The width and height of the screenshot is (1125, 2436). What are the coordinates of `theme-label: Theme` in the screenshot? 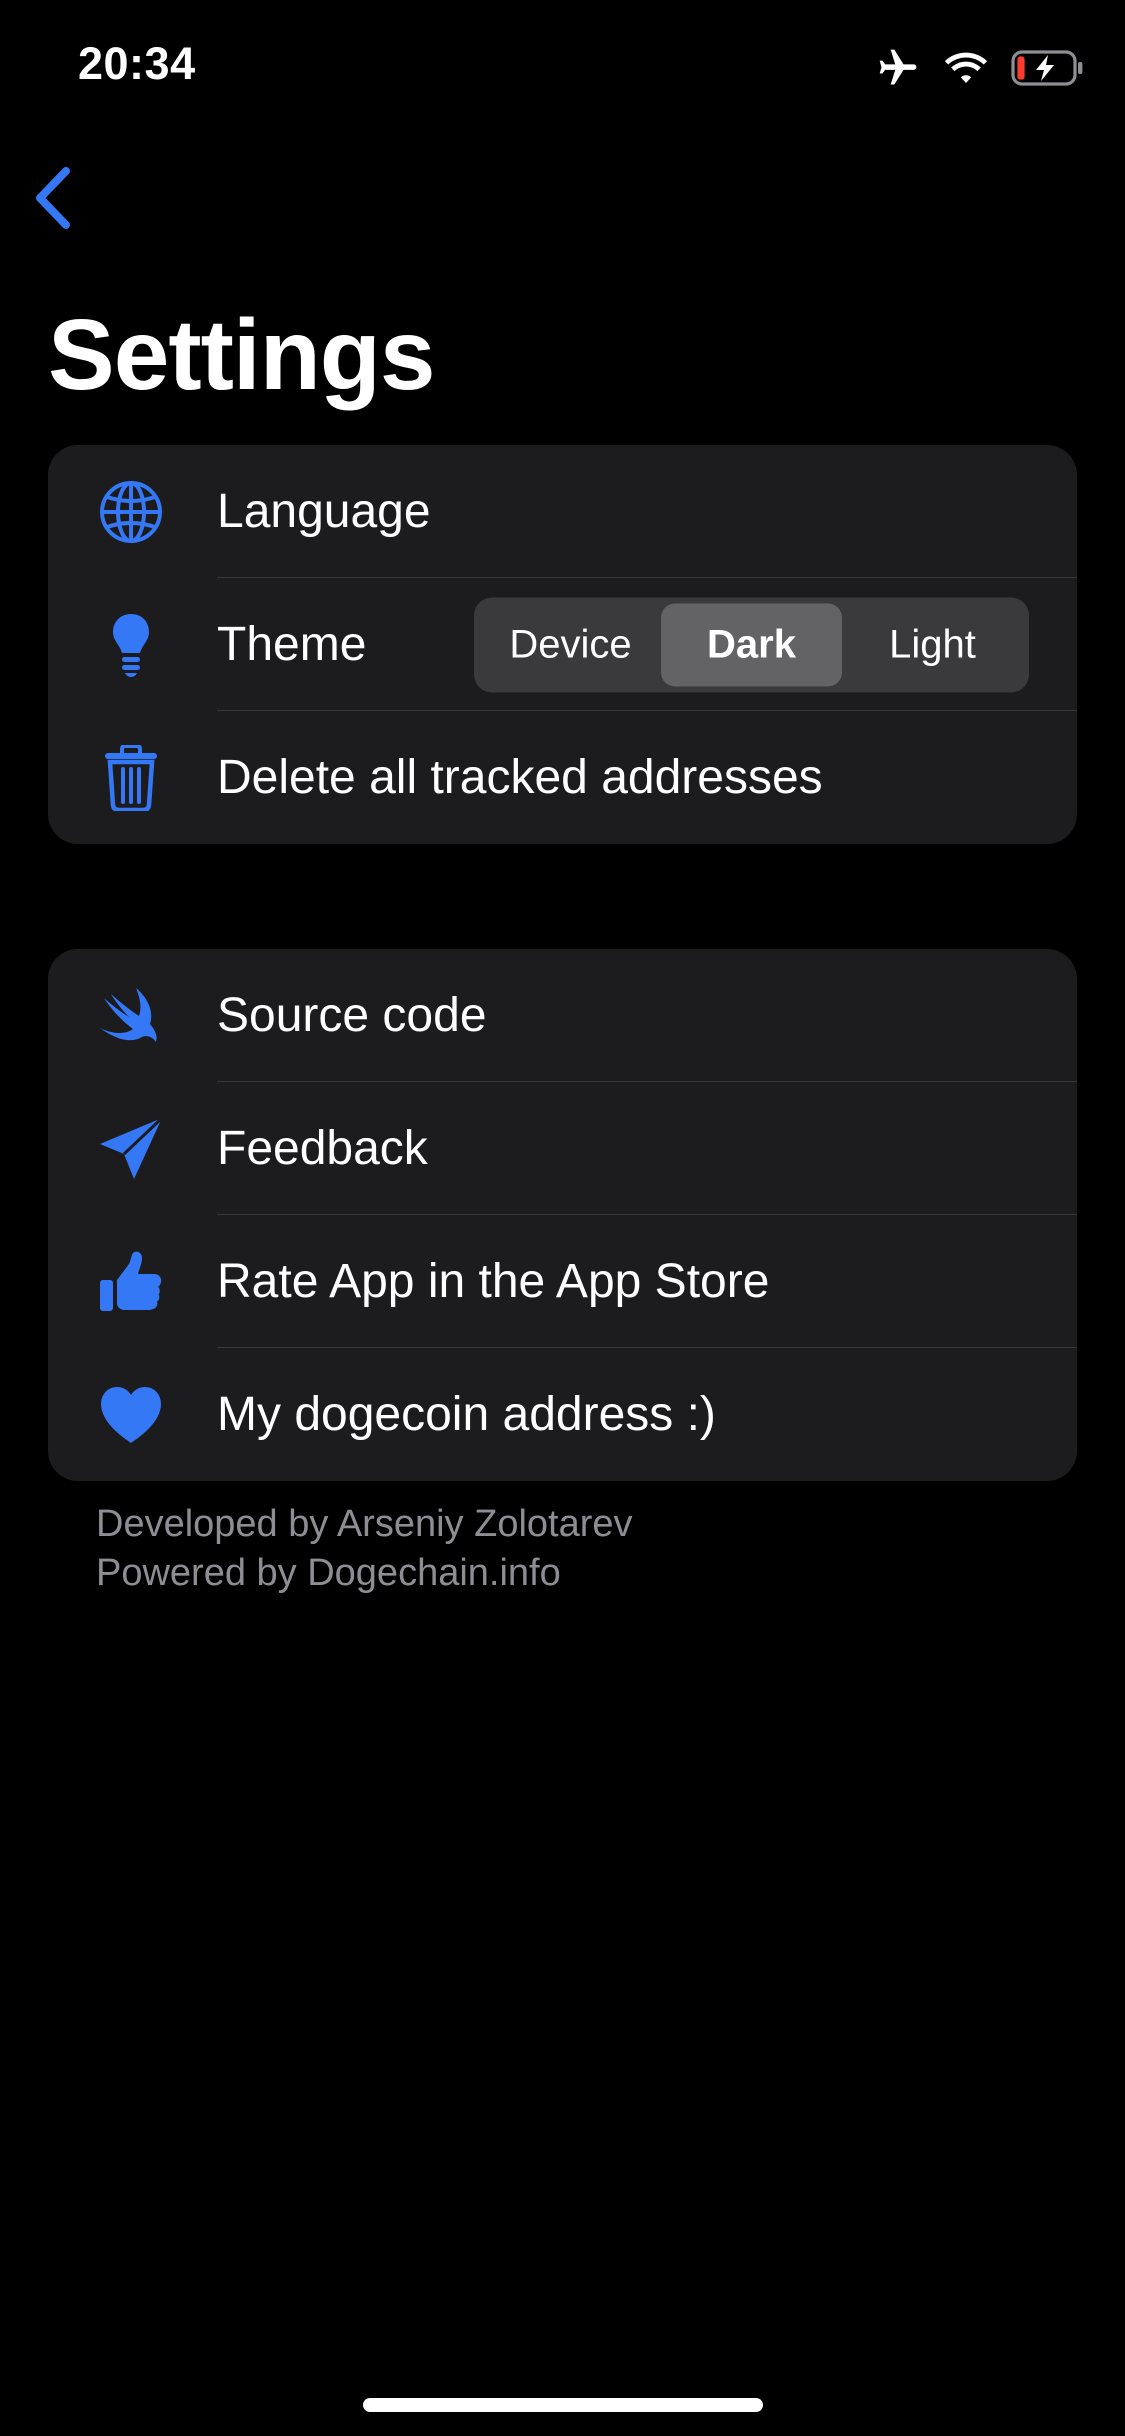 It's located at (292, 644).